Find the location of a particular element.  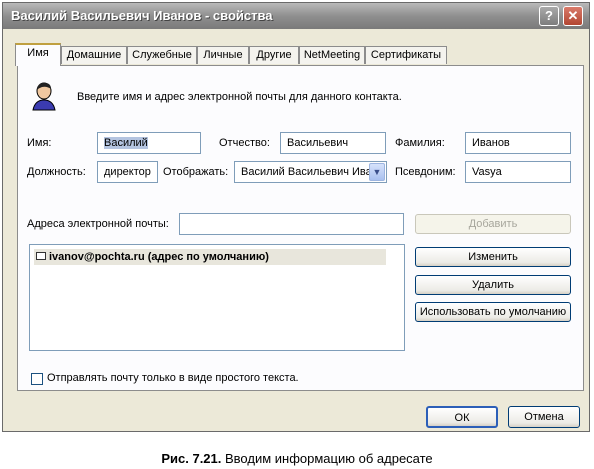

email-input is located at coordinates (291, 224).